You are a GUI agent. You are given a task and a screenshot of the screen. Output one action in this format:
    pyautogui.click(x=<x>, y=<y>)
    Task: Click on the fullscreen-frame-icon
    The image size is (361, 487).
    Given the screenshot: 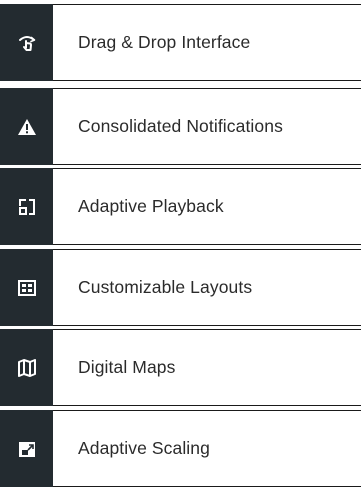 What is the action you would take?
    pyautogui.click(x=27, y=207)
    